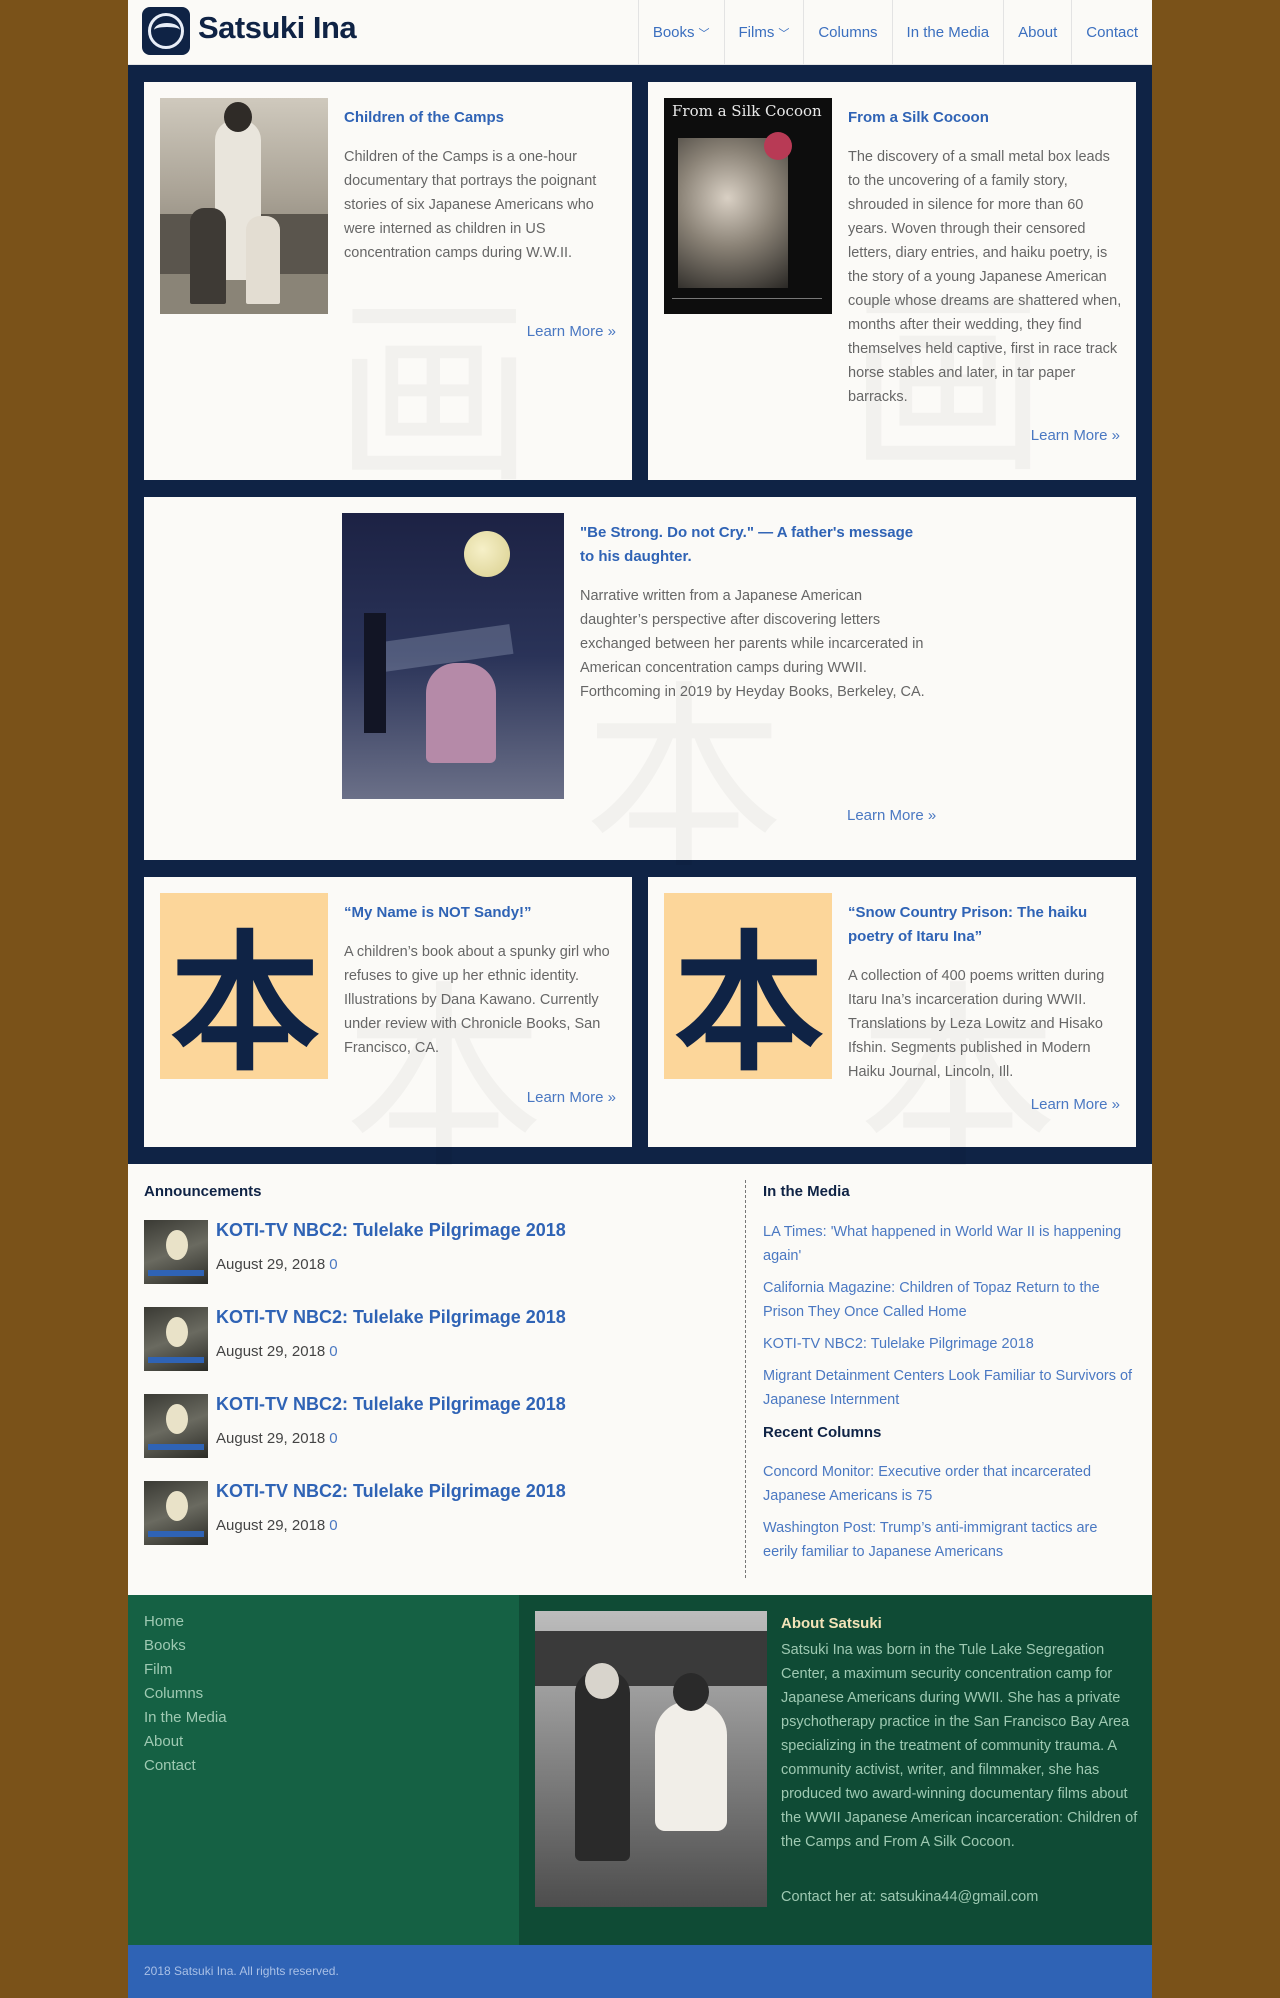 The width and height of the screenshot is (1280, 1998). What do you see at coordinates (651, 1759) in the screenshot?
I see `about-photo` at bounding box center [651, 1759].